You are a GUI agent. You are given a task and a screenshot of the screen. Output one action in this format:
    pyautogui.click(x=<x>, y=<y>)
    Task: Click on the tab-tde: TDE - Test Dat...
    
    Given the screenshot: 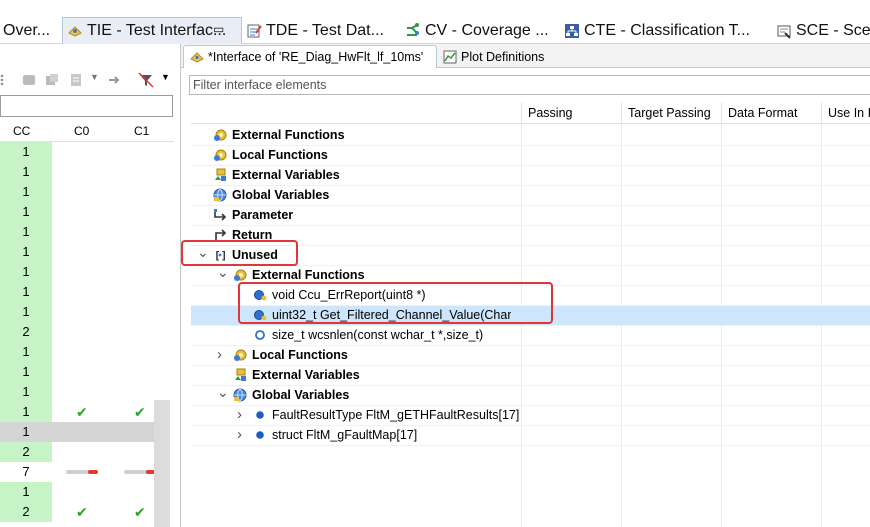 What is the action you would take?
    pyautogui.click(x=323, y=30)
    